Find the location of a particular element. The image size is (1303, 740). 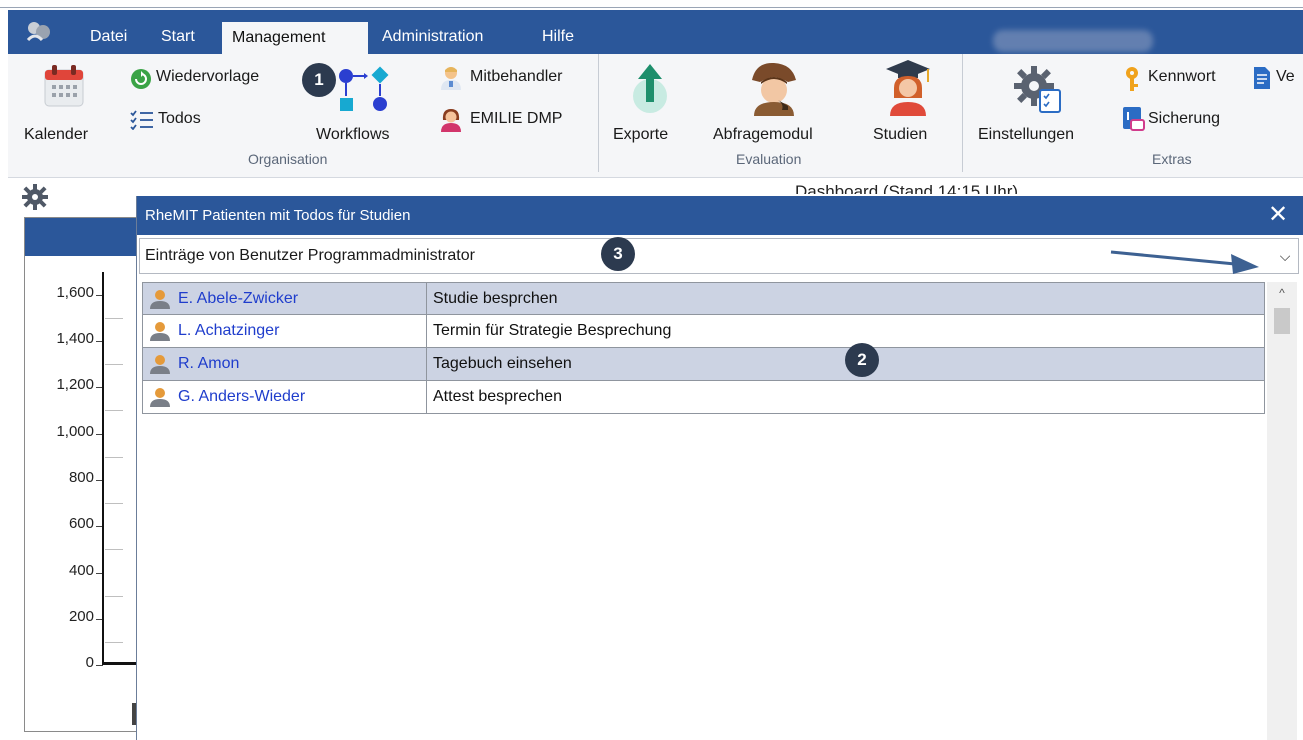

group-label-extras: Extras is located at coordinates (1172, 159).